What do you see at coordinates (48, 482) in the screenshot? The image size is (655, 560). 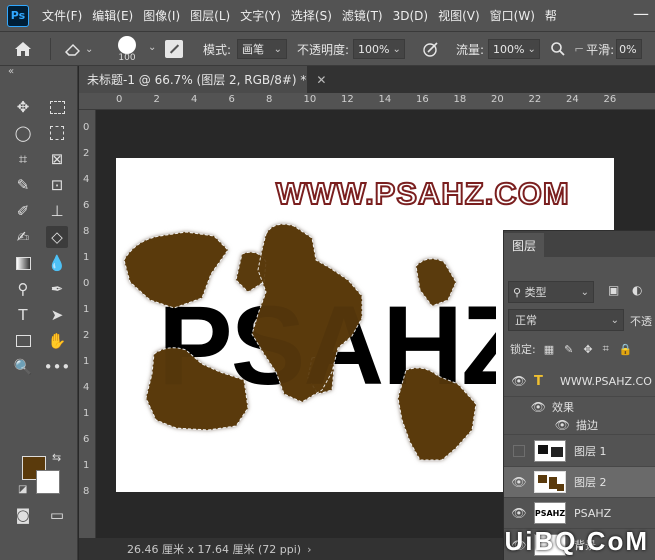 I see `background-color-swatch` at bounding box center [48, 482].